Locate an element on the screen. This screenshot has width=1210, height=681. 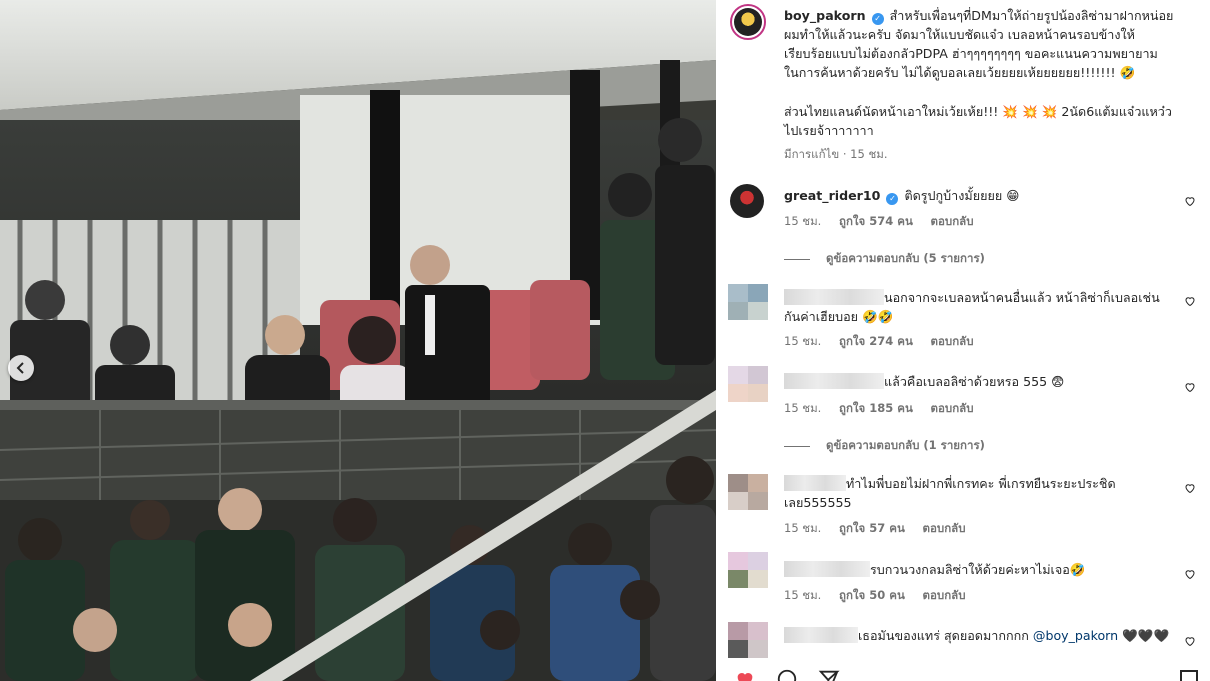
action-bar is located at coordinates (787, 674).